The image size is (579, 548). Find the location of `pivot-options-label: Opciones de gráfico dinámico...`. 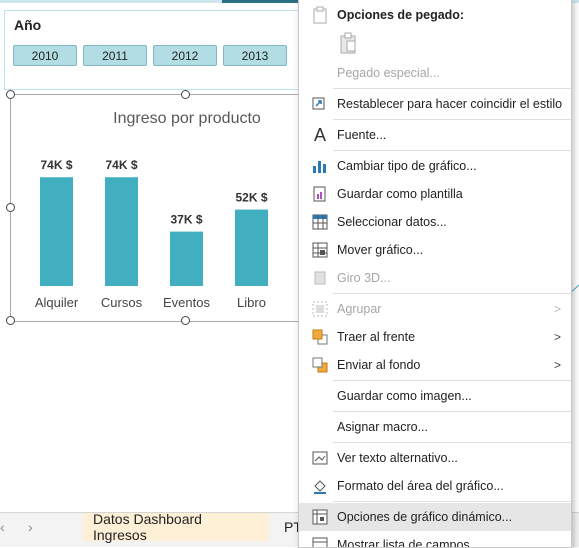

pivot-options-label: Opciones de gráfico dinámico... is located at coordinates (425, 517).